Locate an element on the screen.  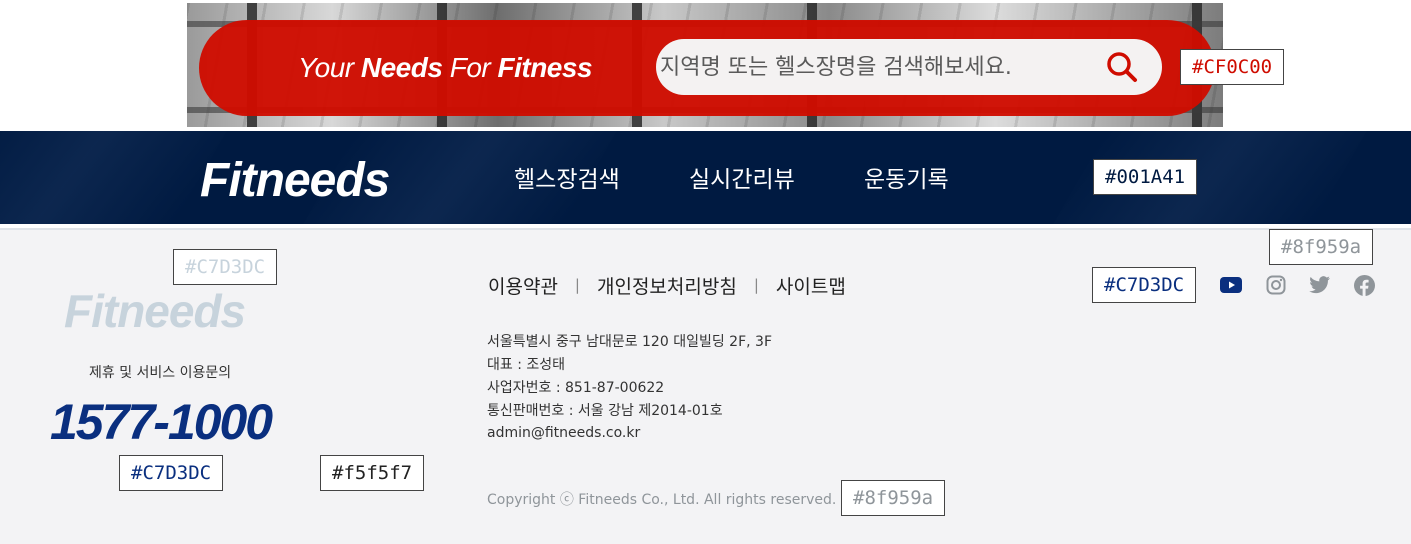
youtube-link is located at coordinates (1231, 285).